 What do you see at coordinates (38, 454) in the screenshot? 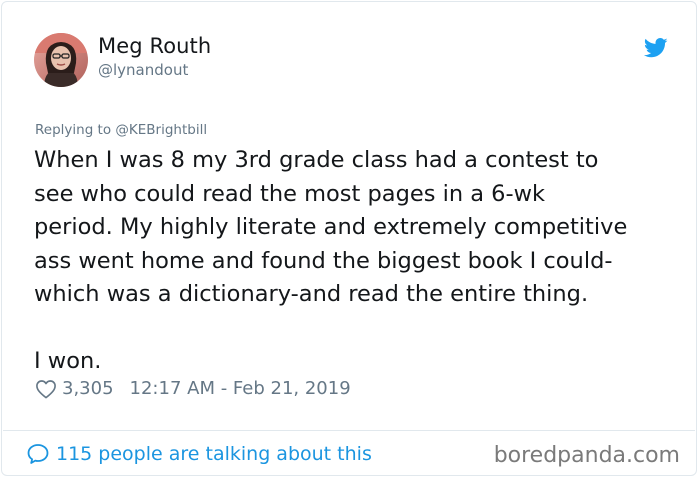
I see `speech-bubble-icon` at bounding box center [38, 454].